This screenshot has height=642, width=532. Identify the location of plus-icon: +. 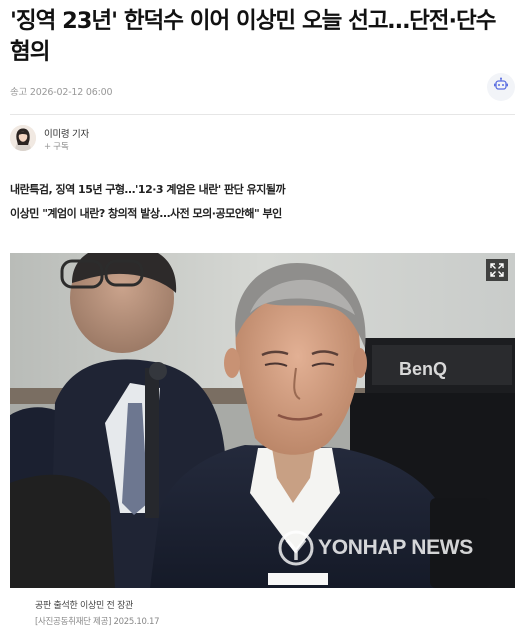
(48, 147).